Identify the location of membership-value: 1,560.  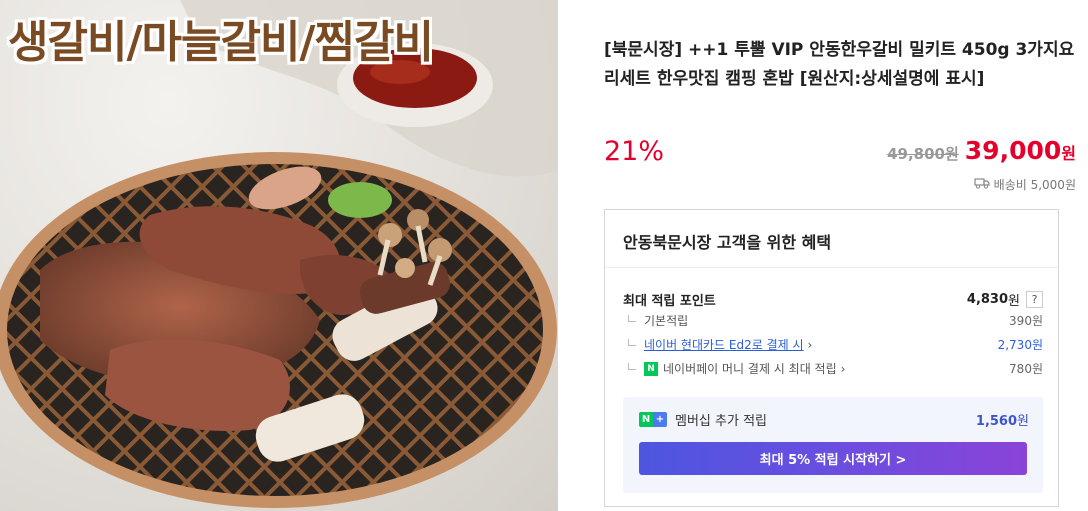
(996, 421).